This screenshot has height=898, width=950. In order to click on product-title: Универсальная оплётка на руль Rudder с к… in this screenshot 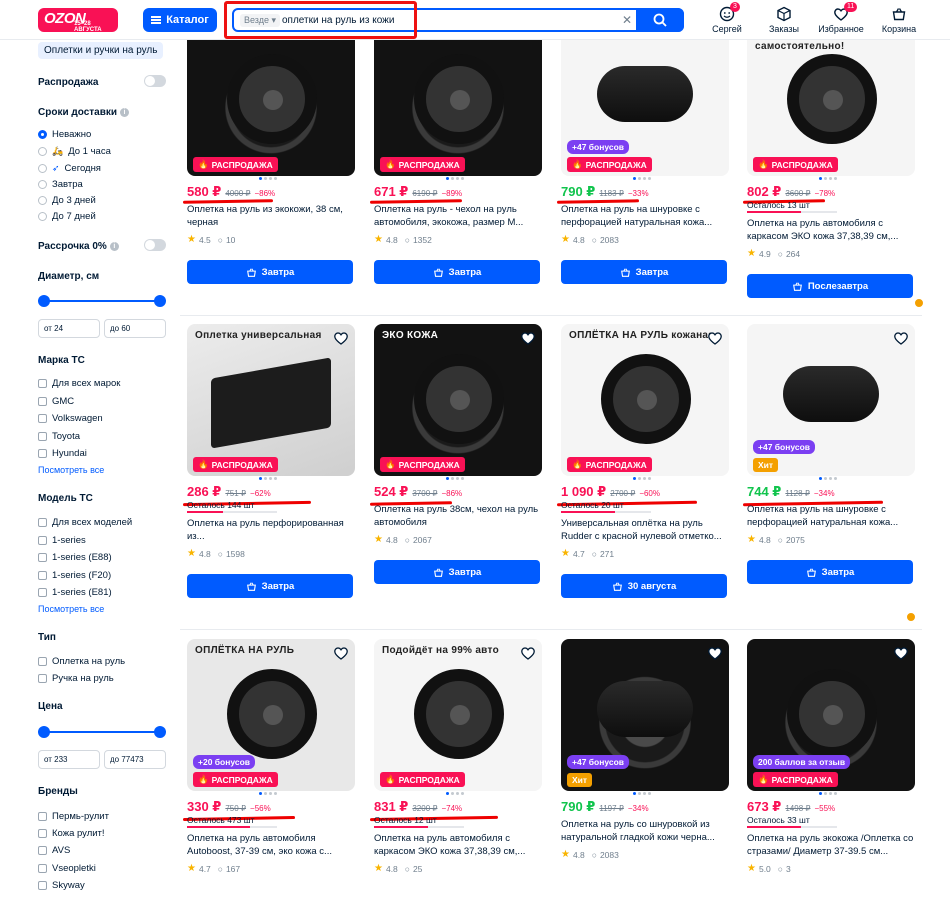, I will do `click(645, 530)`.